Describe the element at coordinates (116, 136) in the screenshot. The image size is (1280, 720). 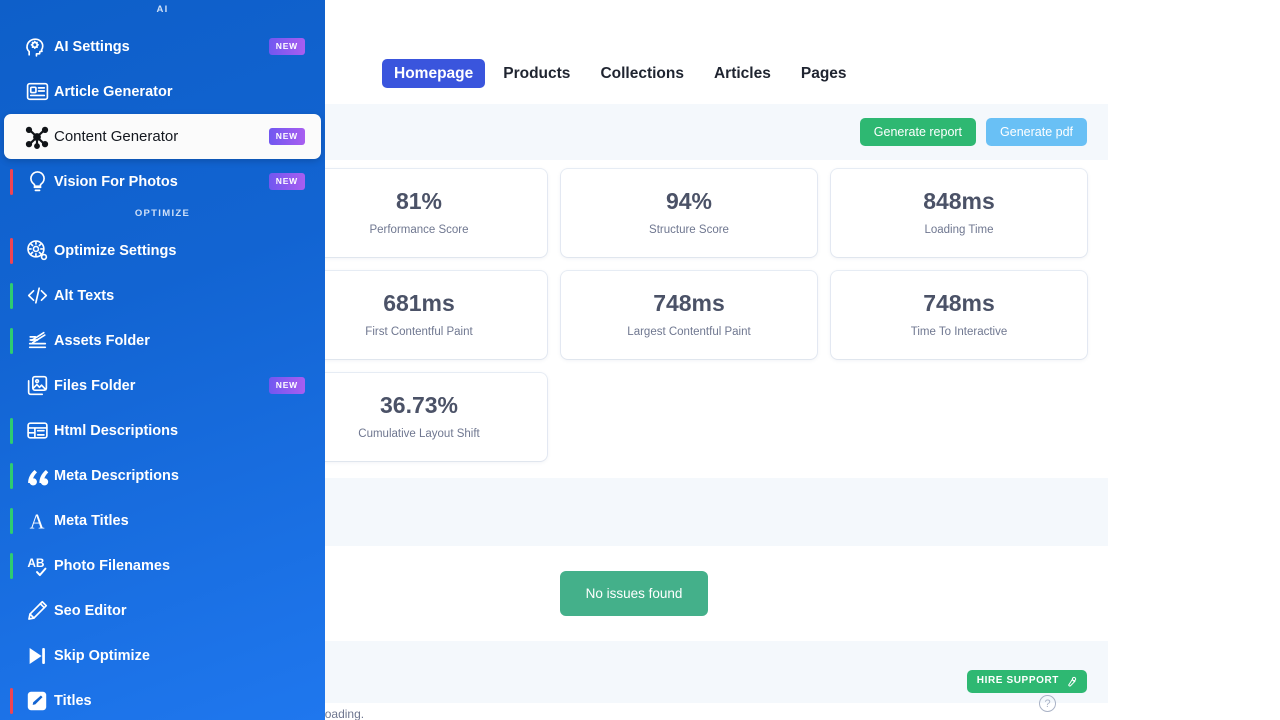
I see `sidebar-item-label: Content Generator` at that location.